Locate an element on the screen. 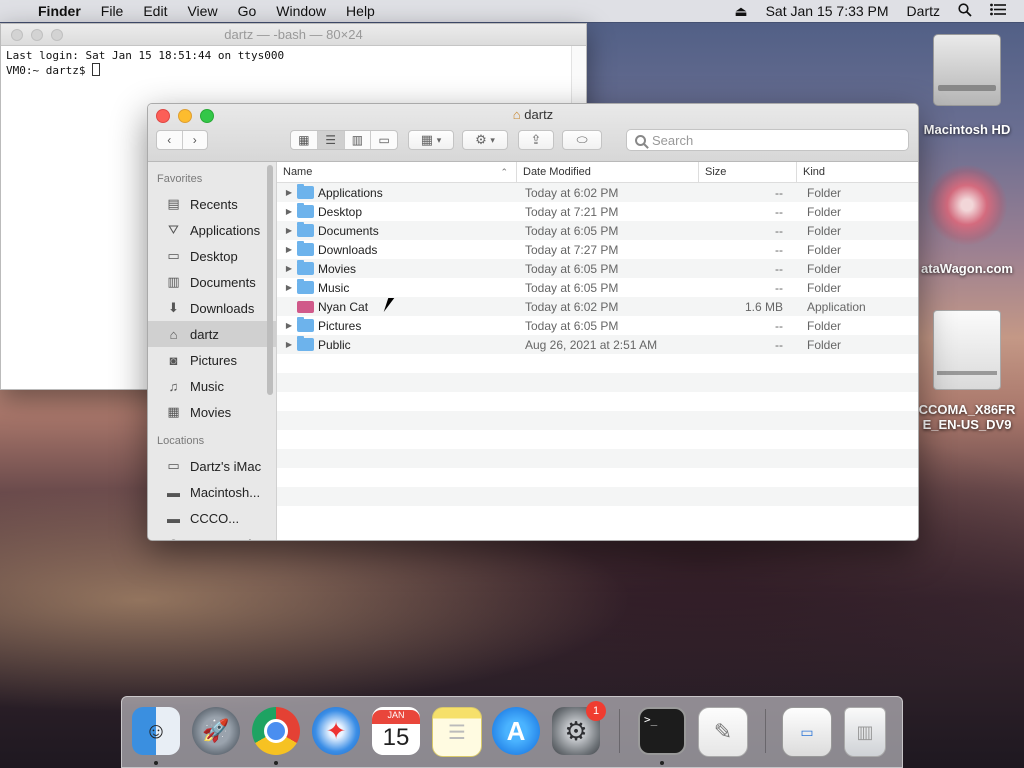  tag-button: ⬭ is located at coordinates (582, 140).